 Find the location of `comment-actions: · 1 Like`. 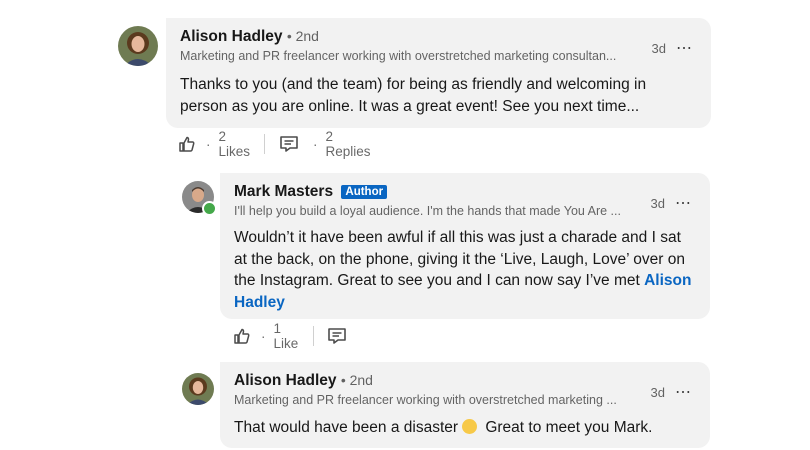

comment-actions: · 1 Like is located at coordinates (290, 336).